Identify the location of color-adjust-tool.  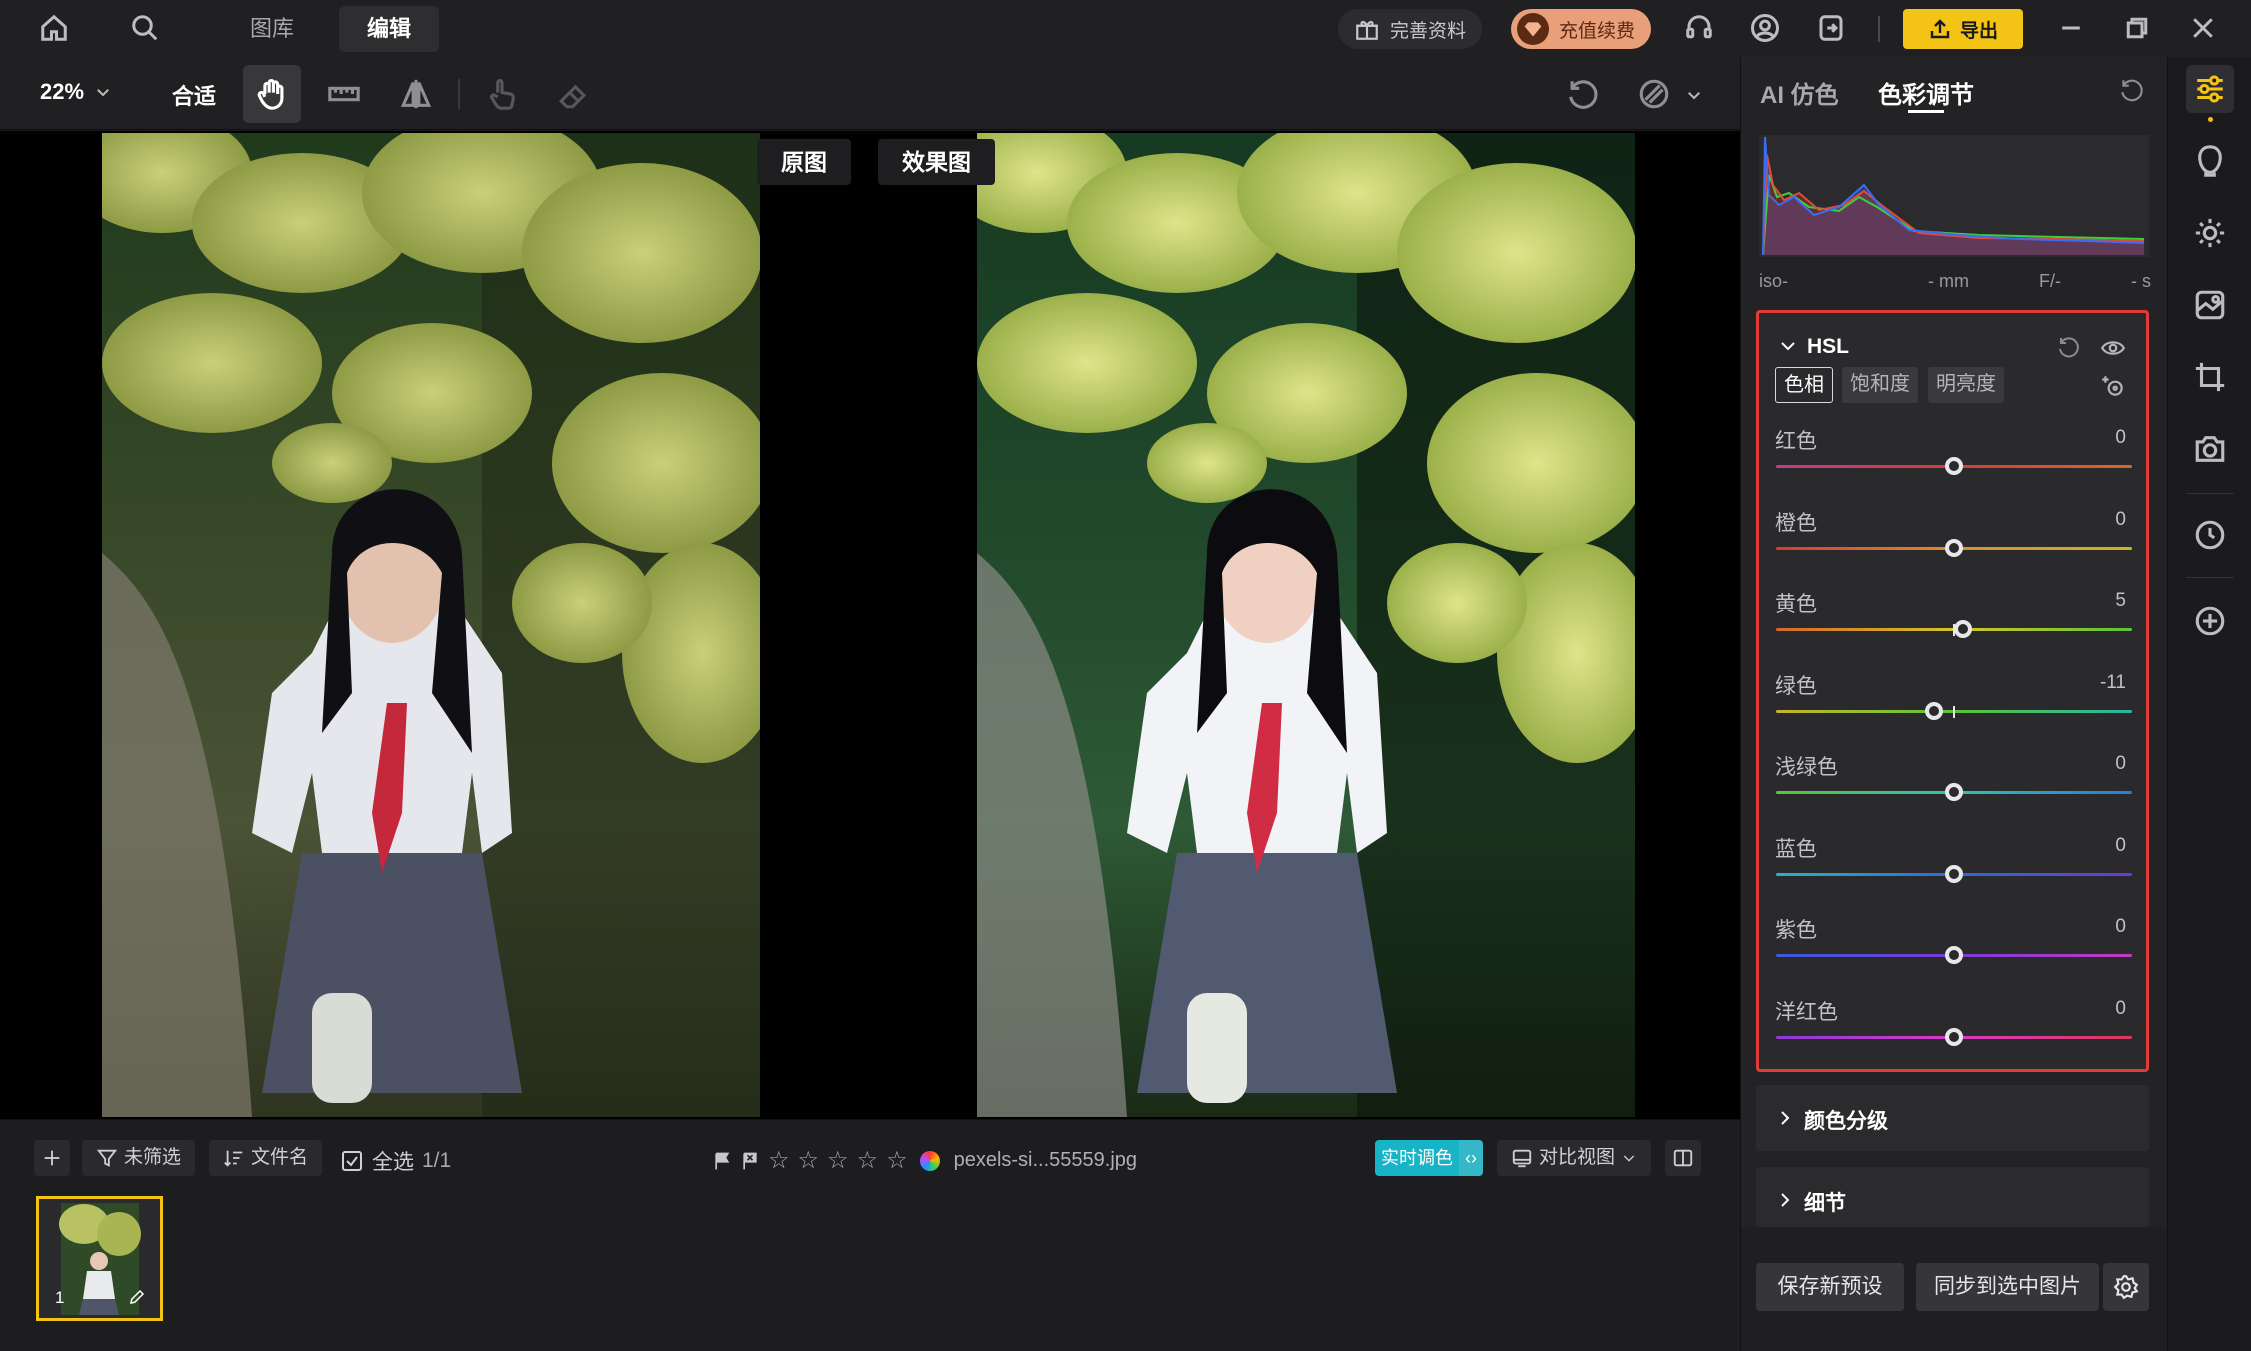
(2210, 89).